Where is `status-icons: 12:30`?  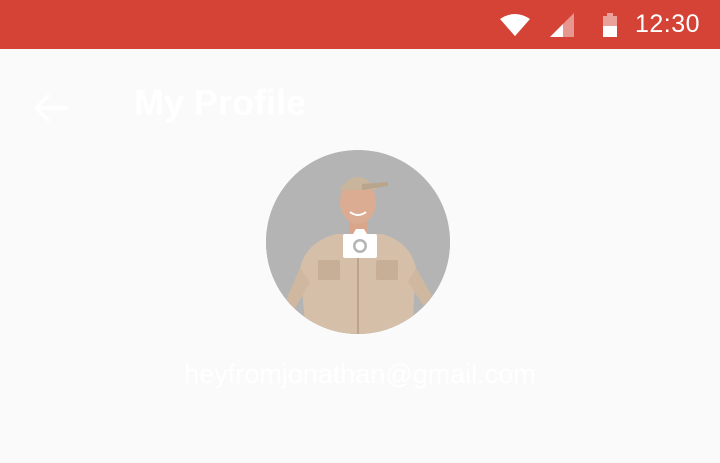 status-icons: 12:30 is located at coordinates (599, 24).